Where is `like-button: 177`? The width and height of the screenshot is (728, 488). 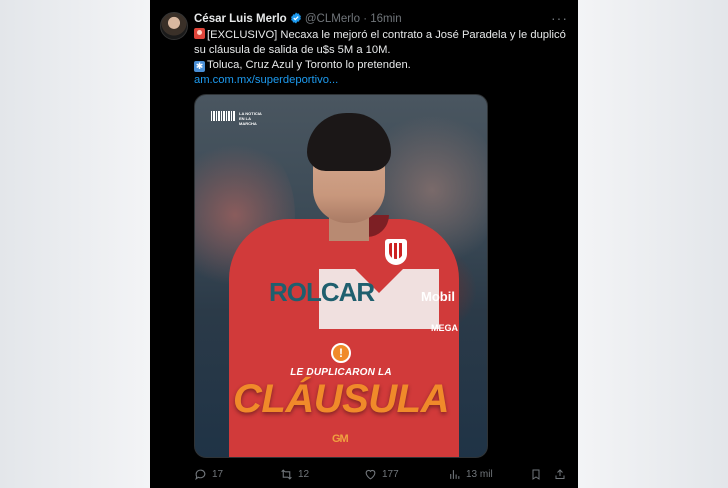 like-button: 177 is located at coordinates (381, 474).